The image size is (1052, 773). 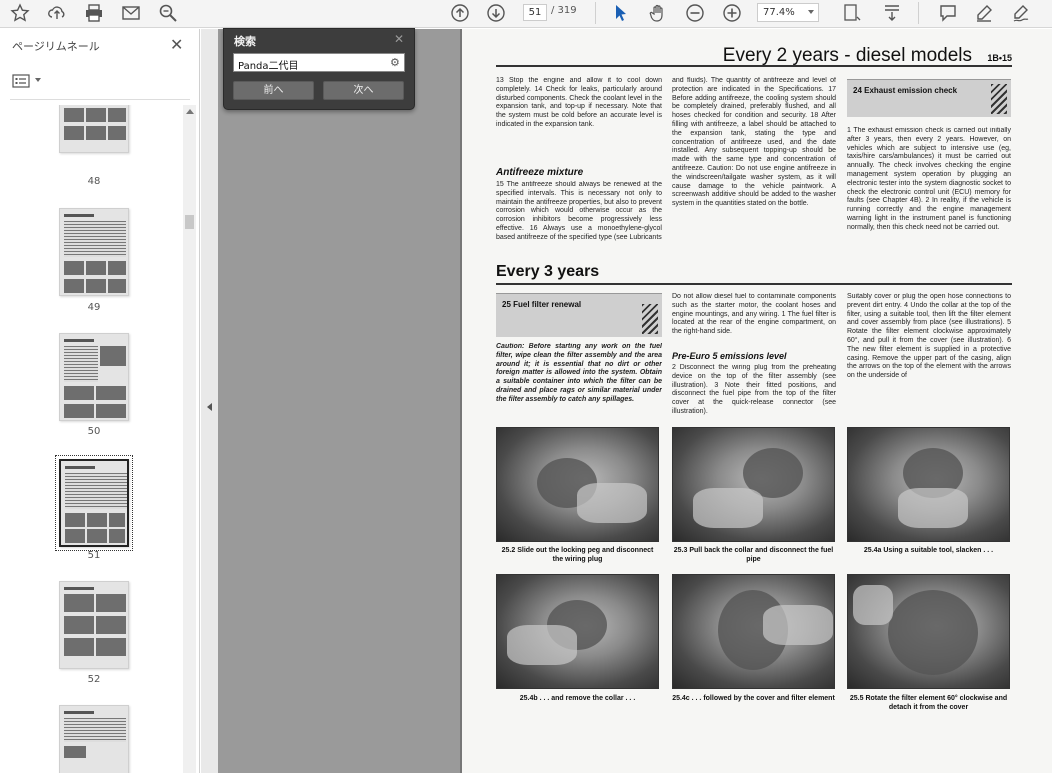 What do you see at coordinates (189, 222) in the screenshot?
I see `scrollbar-thumb` at bounding box center [189, 222].